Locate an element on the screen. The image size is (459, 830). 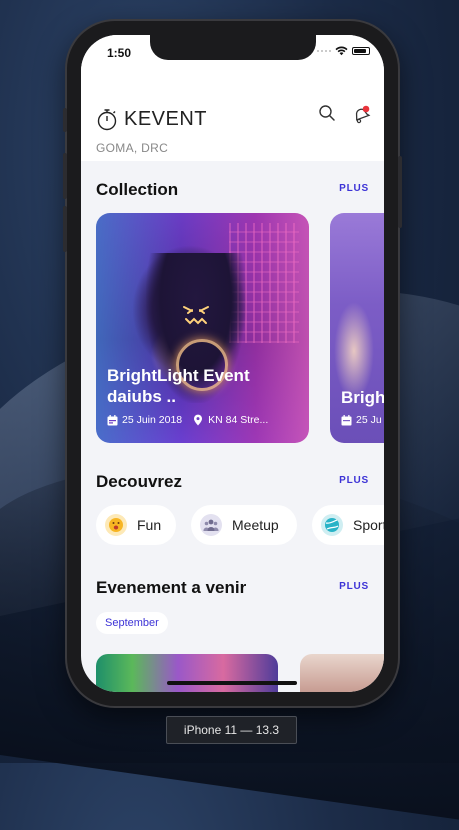
stopwatch-icon is located at coordinates (107, 120).